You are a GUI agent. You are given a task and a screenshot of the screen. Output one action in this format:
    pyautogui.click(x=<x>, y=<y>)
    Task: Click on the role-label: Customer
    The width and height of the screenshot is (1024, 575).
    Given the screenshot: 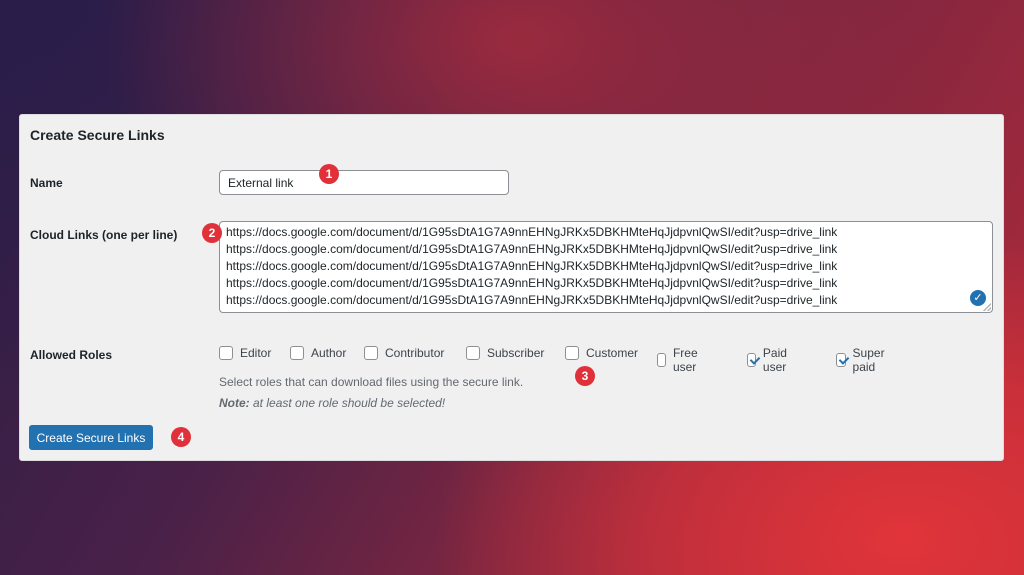 What is the action you would take?
    pyautogui.click(x=612, y=353)
    